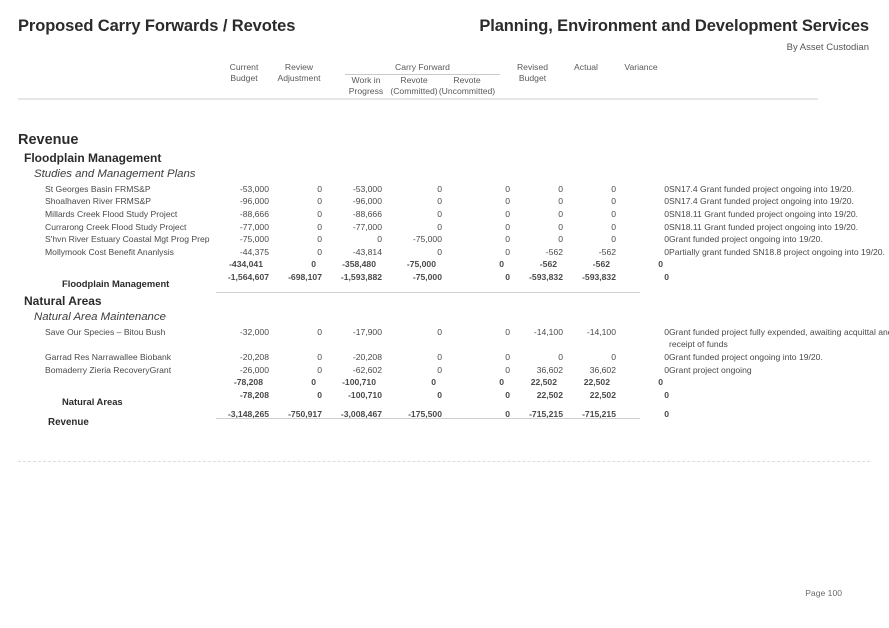 This screenshot has width=889, height=628. I want to click on col-header-carry-forward-group: Carry Forward, so click(422, 67).